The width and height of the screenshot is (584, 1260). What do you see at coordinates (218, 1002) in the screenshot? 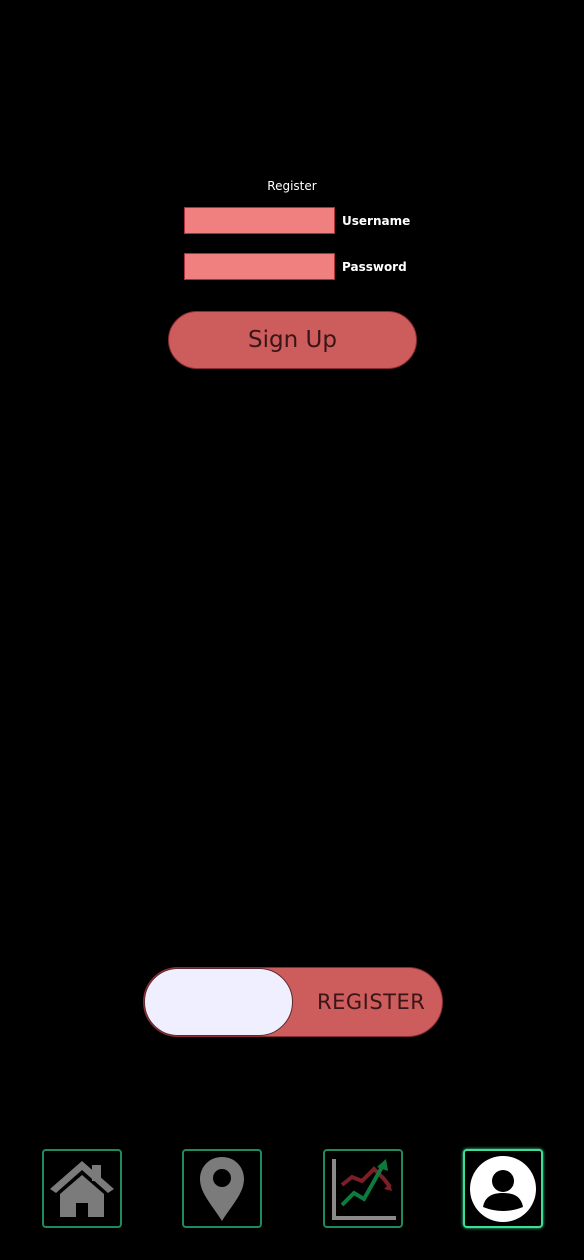
I see `toggle-knob` at bounding box center [218, 1002].